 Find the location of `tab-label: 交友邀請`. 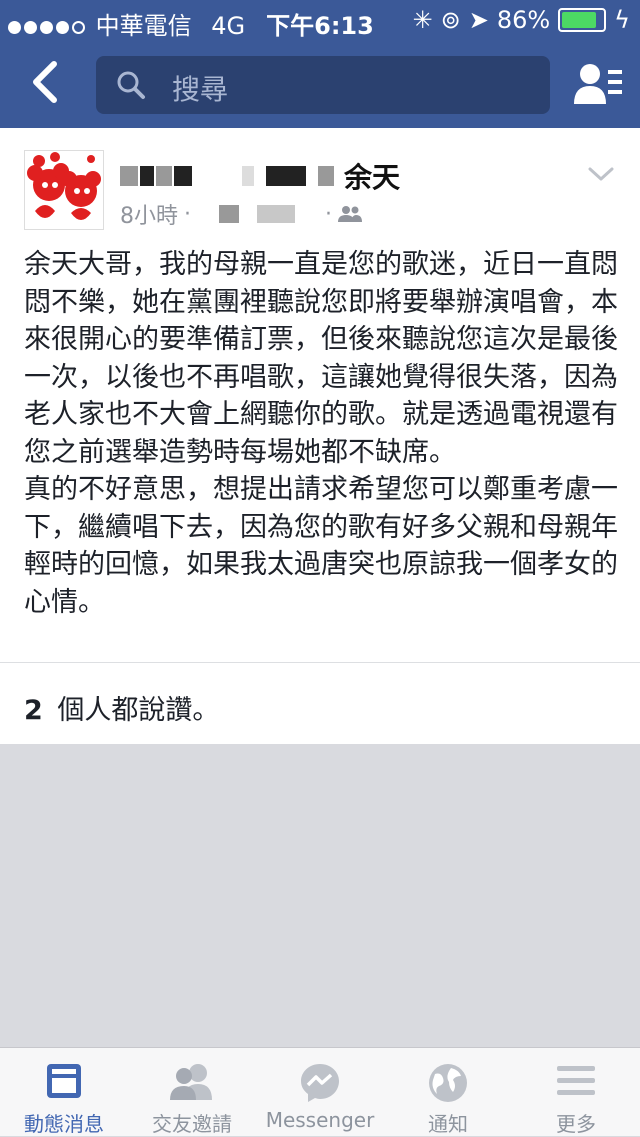

tab-label: 交友邀請 is located at coordinates (192, 1124).